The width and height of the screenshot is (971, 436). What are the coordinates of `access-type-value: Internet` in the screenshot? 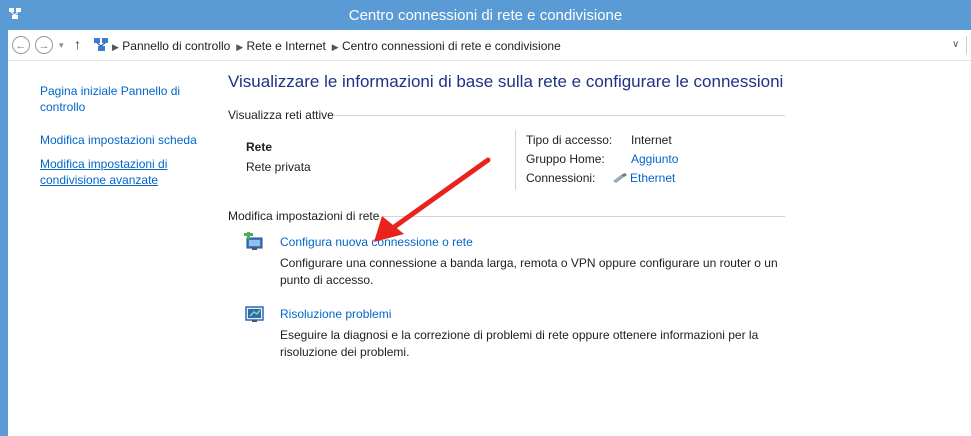 It's located at (651, 140).